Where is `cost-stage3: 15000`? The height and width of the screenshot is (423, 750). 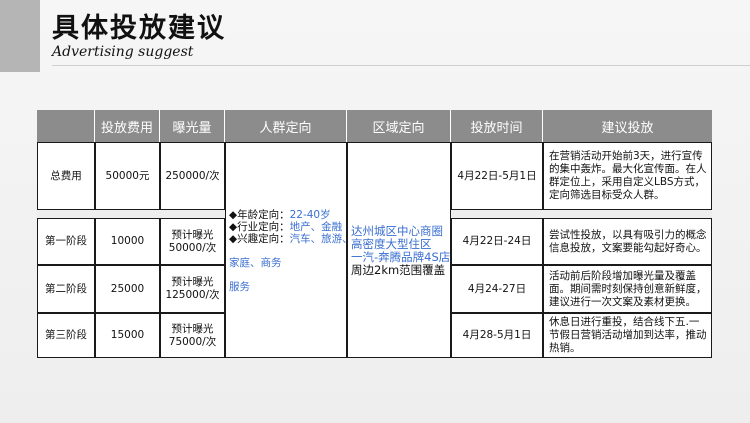 cost-stage3: 15000 is located at coordinates (127, 335).